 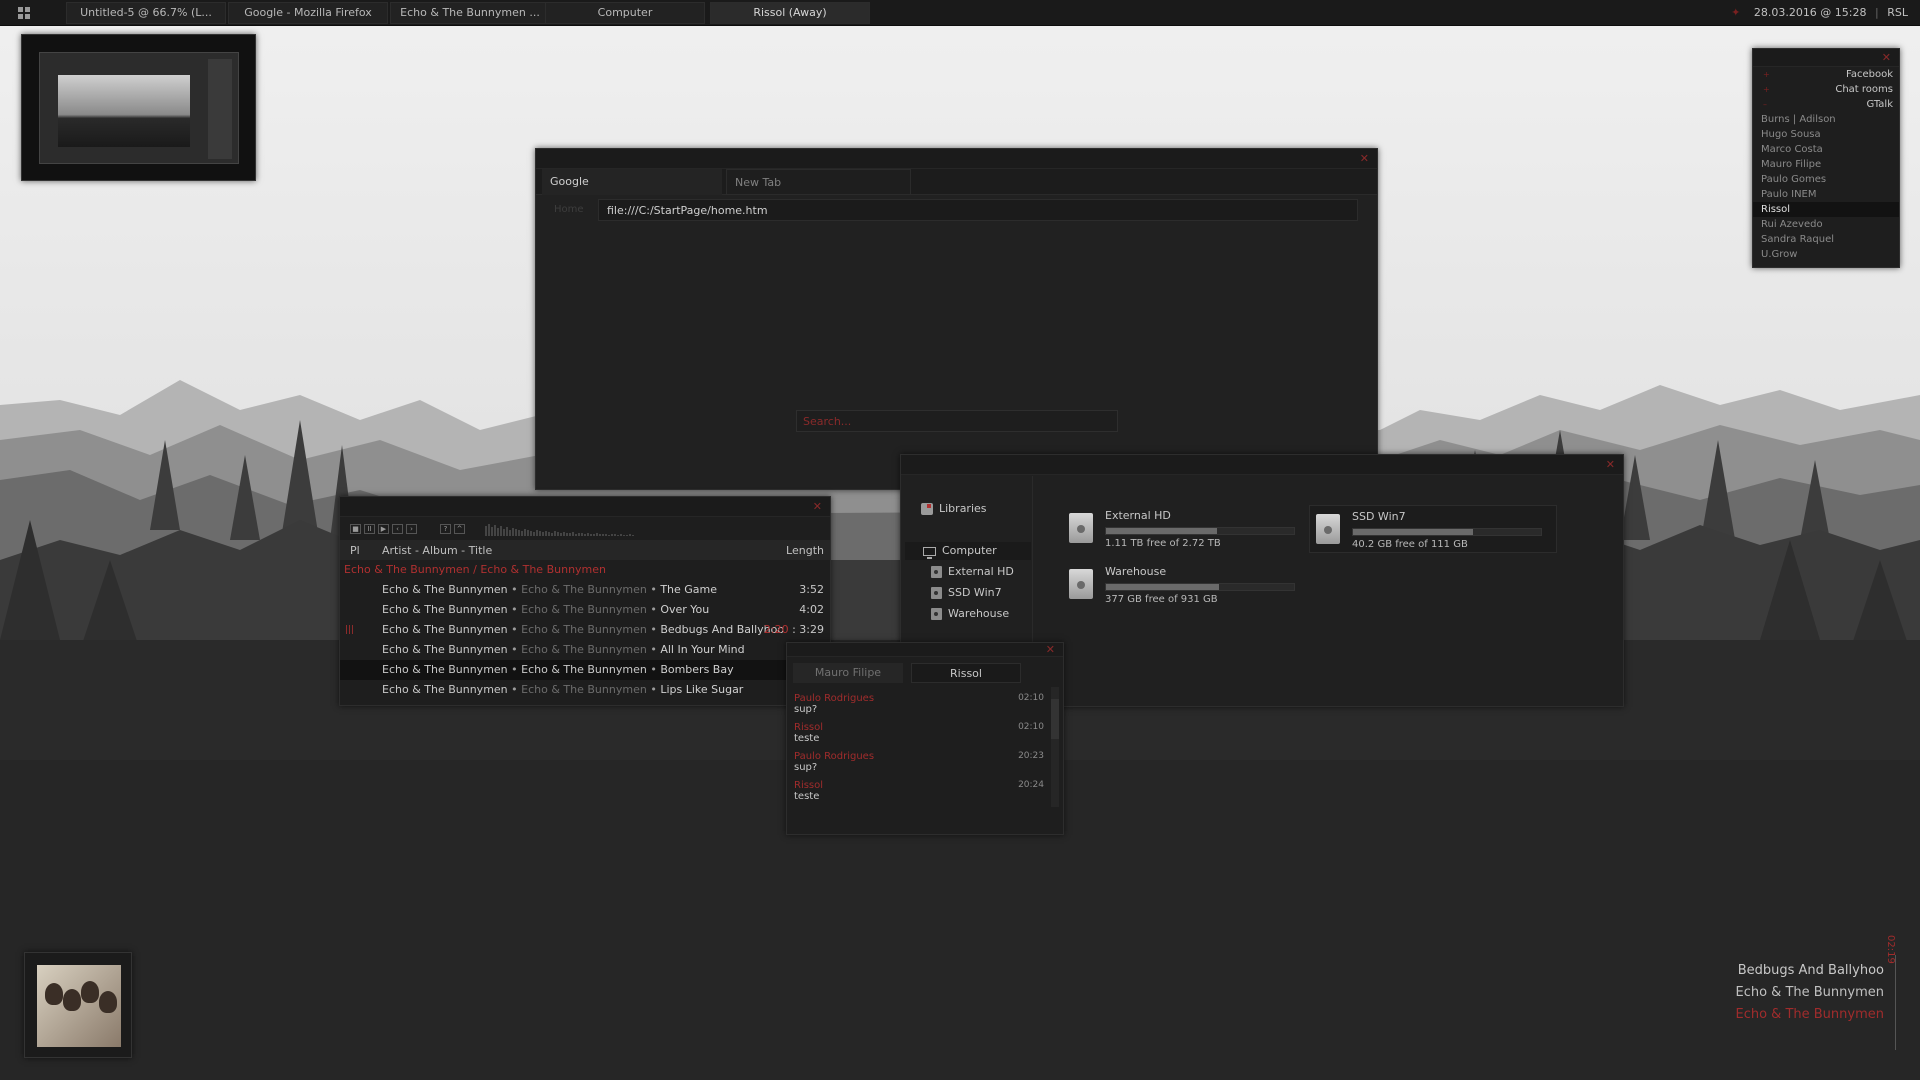 What do you see at coordinates (1379, 516) in the screenshot?
I see `drive-name: SSD Win7` at bounding box center [1379, 516].